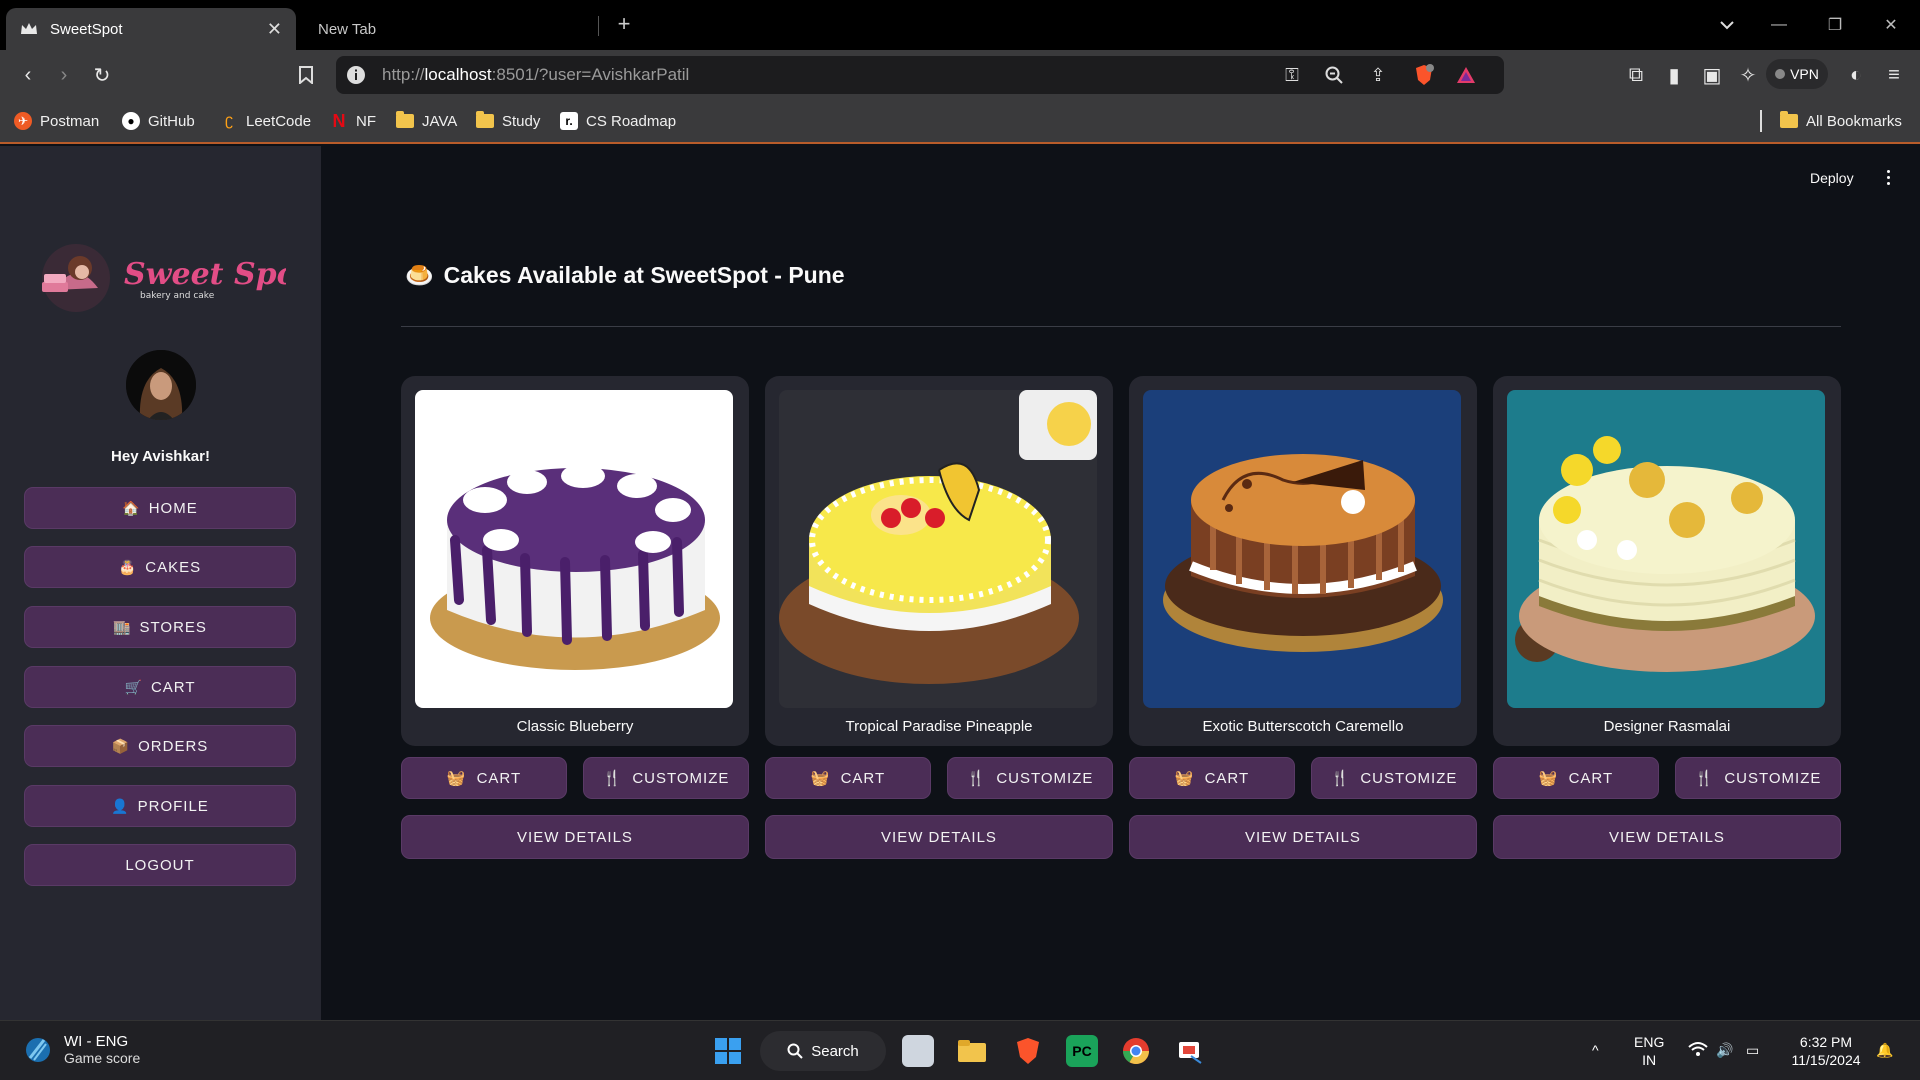 Image resolution: width=1920 pixels, height=1080 pixels. Describe the element at coordinates (1190, 1051) in the screenshot. I see `snipping-tool-icon` at that location.